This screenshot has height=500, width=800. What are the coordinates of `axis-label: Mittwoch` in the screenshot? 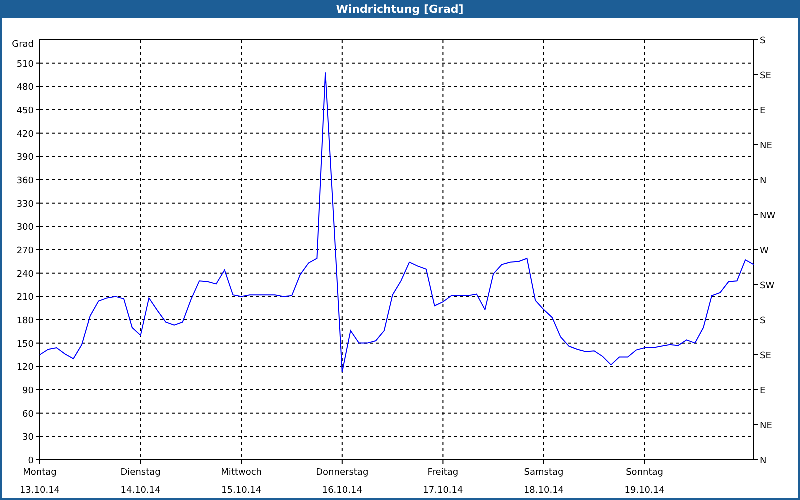 It's located at (241, 473).